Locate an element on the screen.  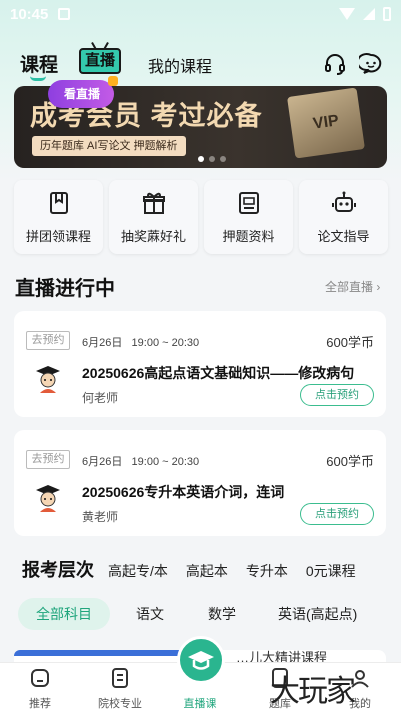
subject-chip-english: 英语(高起点) is located at coordinates (317, 614).